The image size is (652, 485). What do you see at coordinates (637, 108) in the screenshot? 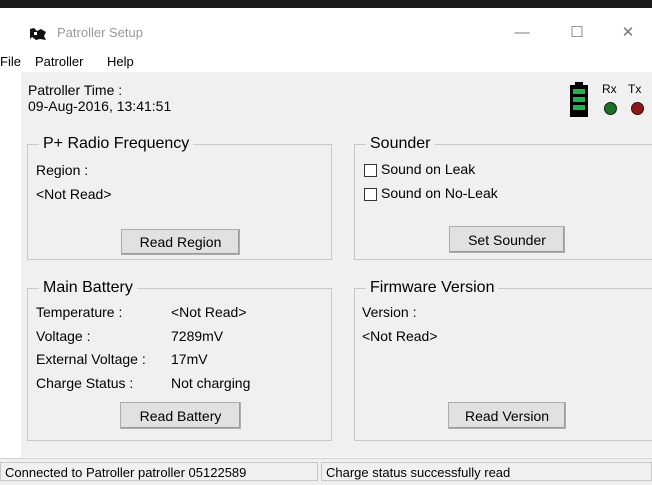
I see `tx-led-icon` at bounding box center [637, 108].